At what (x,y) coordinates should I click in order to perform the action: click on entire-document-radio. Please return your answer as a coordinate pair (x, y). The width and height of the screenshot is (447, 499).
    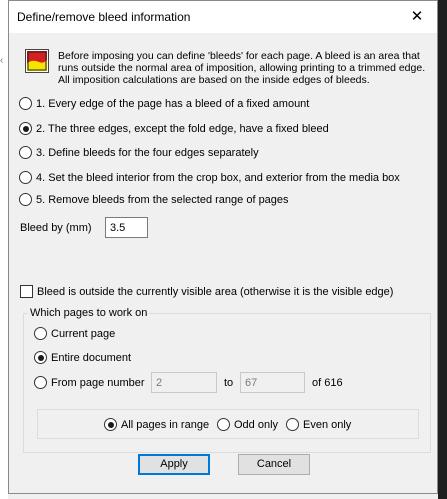
    Looking at the image, I should click on (40, 357).